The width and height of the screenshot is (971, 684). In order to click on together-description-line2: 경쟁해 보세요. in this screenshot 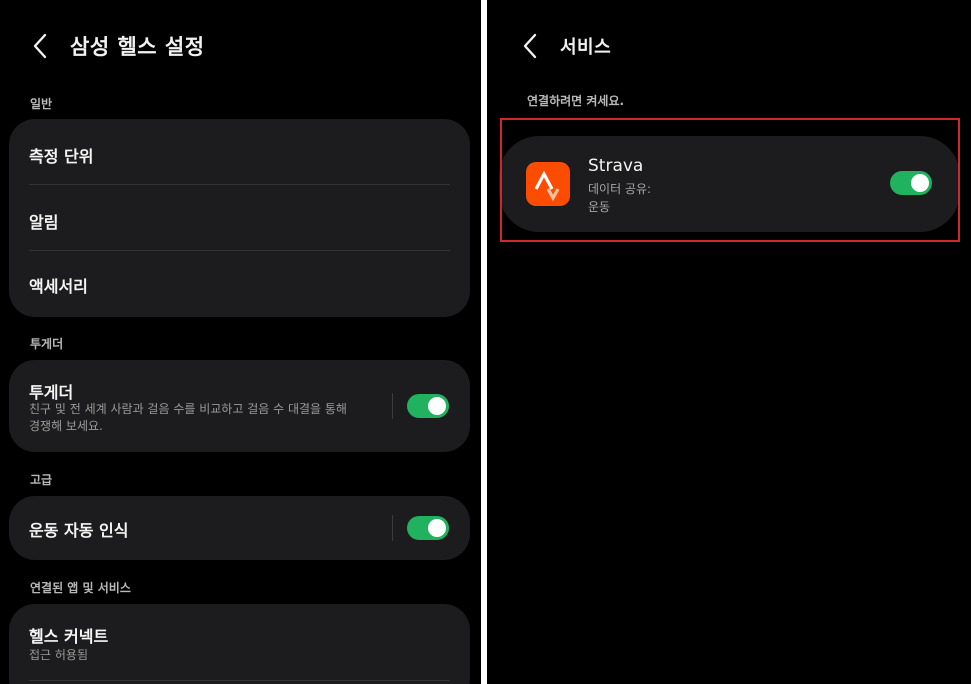, I will do `click(66, 426)`.